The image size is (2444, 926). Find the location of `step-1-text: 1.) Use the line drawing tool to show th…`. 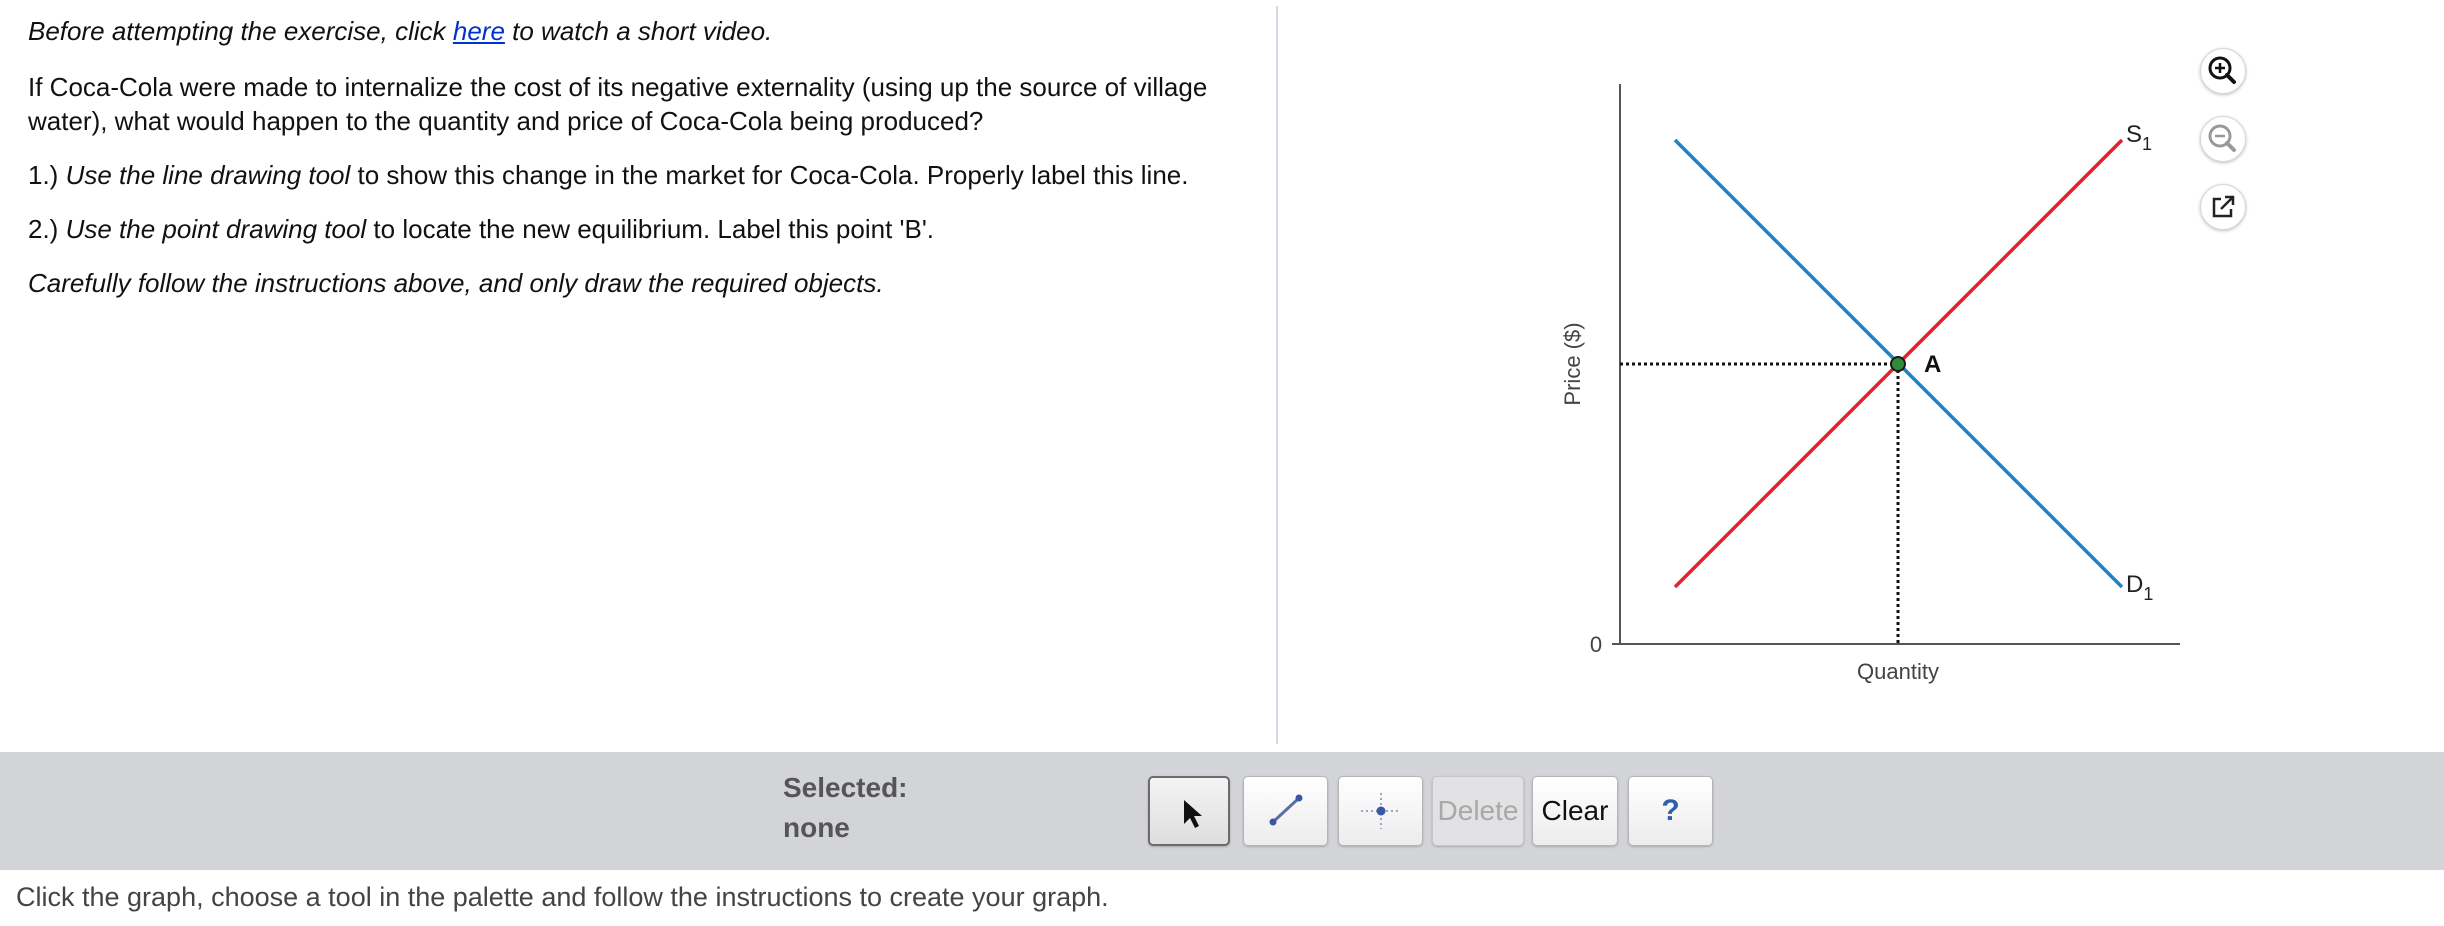

step-1-text: 1.) Use the line drawing tool to show th… is located at coordinates (643, 175).